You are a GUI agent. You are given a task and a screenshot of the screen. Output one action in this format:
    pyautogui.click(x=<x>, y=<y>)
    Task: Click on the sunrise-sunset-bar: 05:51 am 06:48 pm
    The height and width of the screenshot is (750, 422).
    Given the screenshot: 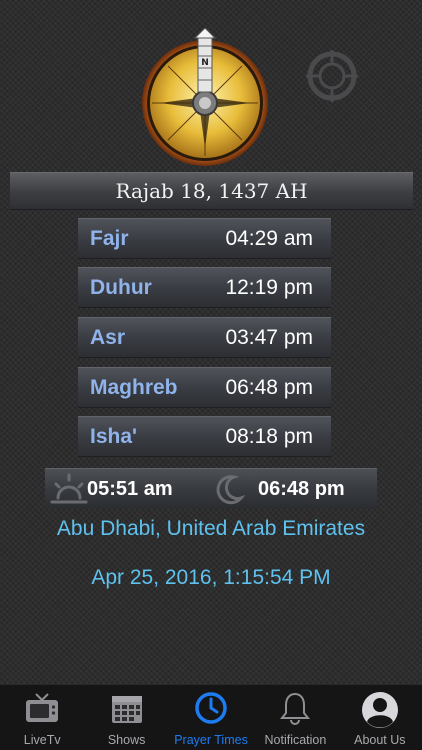 What is the action you would take?
    pyautogui.click(x=211, y=488)
    